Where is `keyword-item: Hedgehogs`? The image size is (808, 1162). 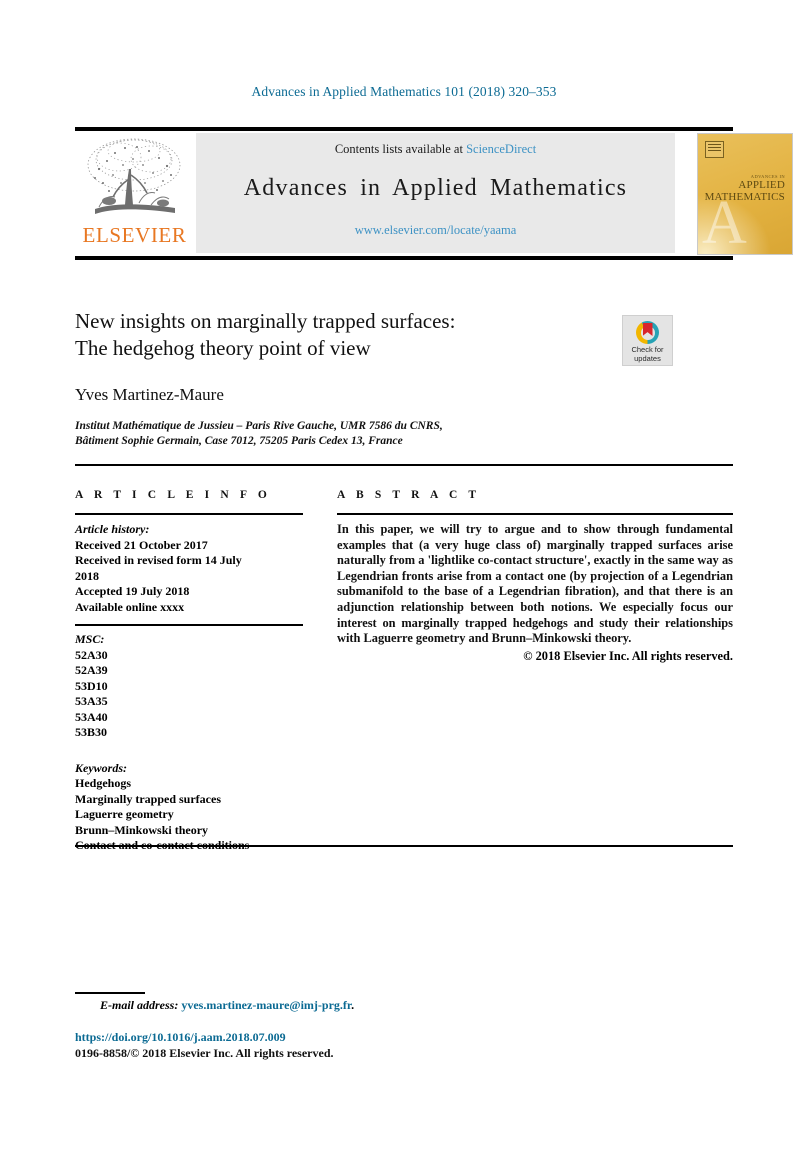
keyword-item: Hedgehogs is located at coordinates (103, 783).